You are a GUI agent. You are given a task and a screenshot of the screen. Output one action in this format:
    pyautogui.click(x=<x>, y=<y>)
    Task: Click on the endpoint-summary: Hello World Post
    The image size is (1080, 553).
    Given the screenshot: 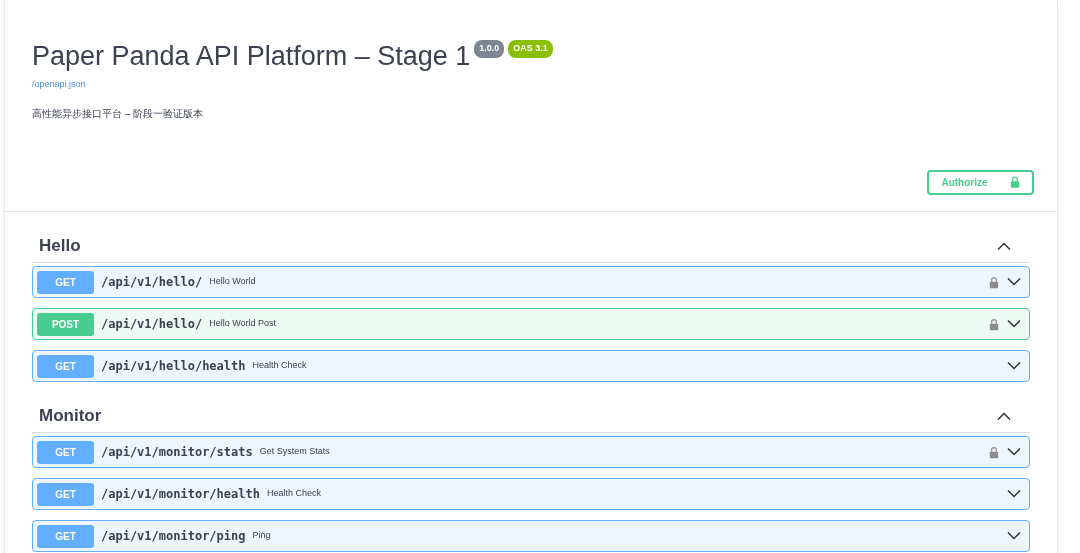 What is the action you would take?
    pyautogui.click(x=242, y=324)
    